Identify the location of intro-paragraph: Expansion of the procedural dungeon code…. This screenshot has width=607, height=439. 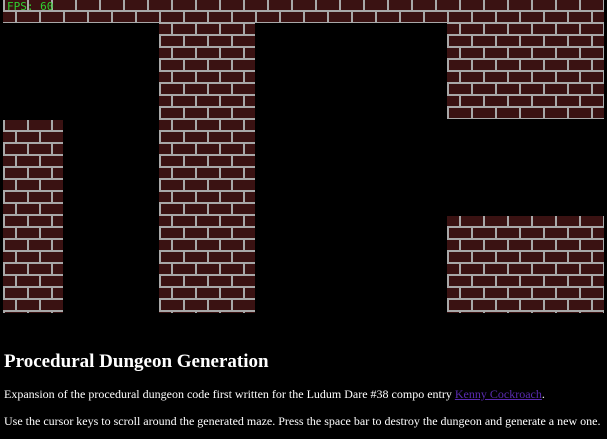
(304, 394).